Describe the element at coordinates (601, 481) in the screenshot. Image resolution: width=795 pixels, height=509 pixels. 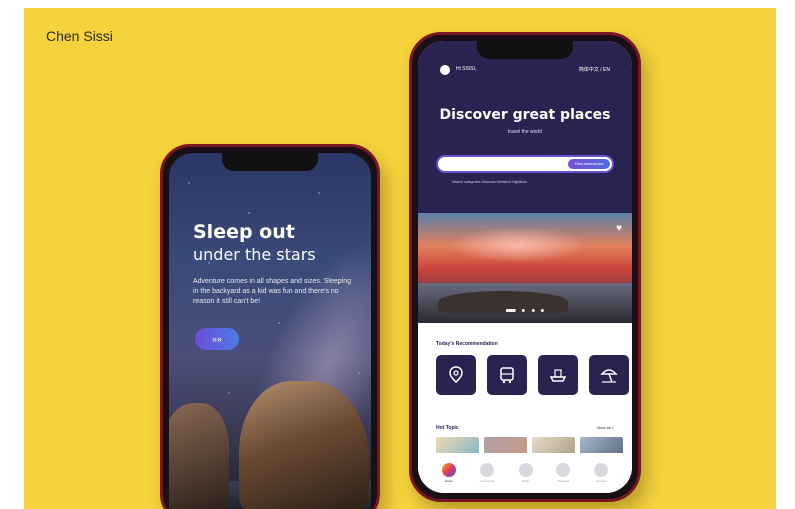
I see `nav-label: Account` at that location.